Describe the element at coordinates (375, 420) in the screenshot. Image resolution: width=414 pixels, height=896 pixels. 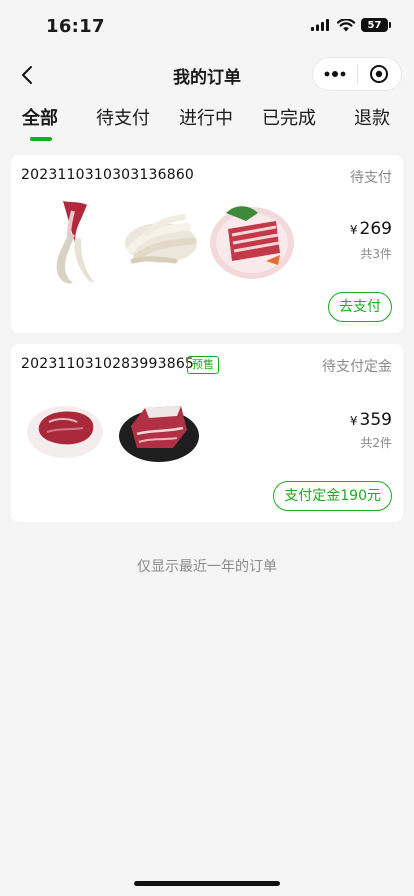
I see `price-value: 359` at that location.